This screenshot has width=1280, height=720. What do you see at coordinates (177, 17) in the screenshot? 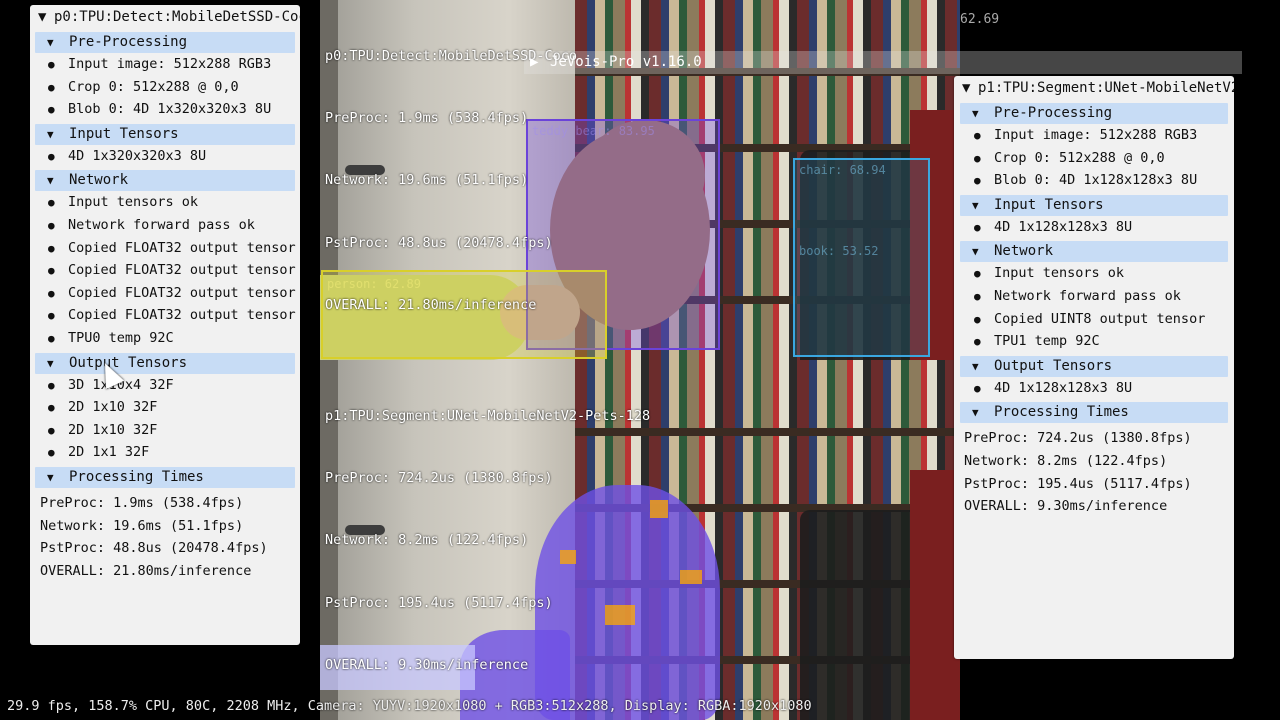
I see `panel-title-label: p0:TPU:Detect:MobileDetSSD-Coco` at bounding box center [177, 17].